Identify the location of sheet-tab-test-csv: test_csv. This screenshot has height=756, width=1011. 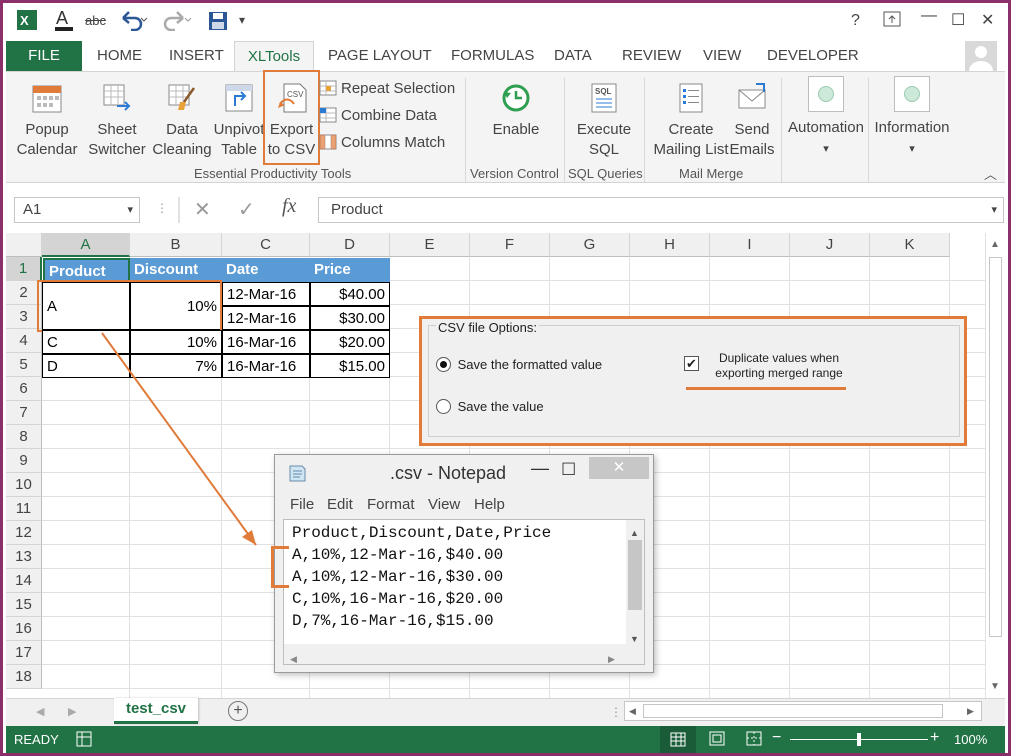
(156, 711).